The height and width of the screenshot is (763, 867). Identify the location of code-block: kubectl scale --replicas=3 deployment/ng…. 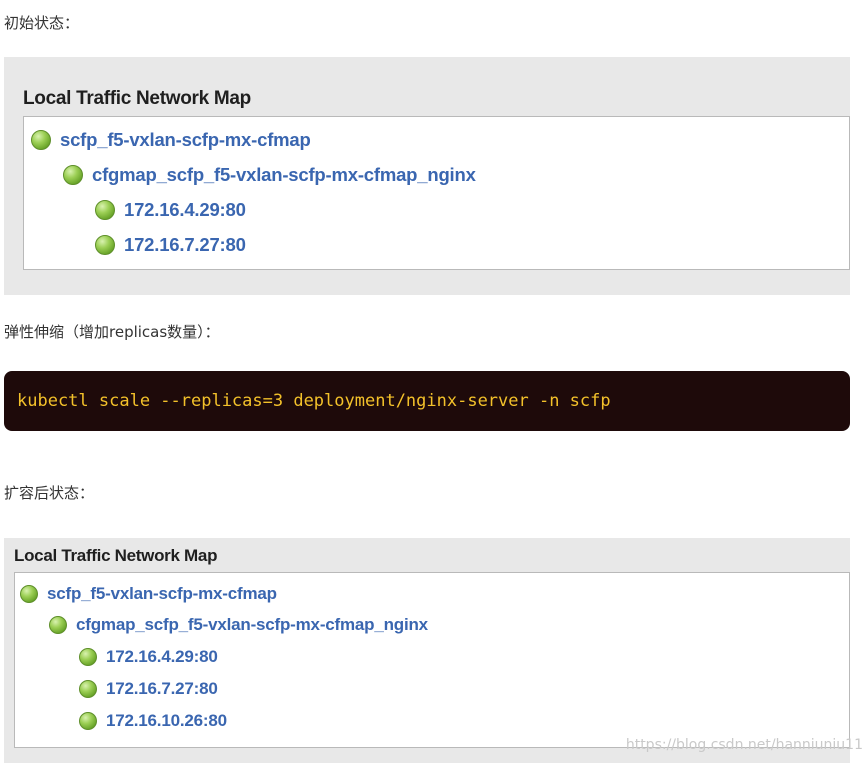
(427, 401).